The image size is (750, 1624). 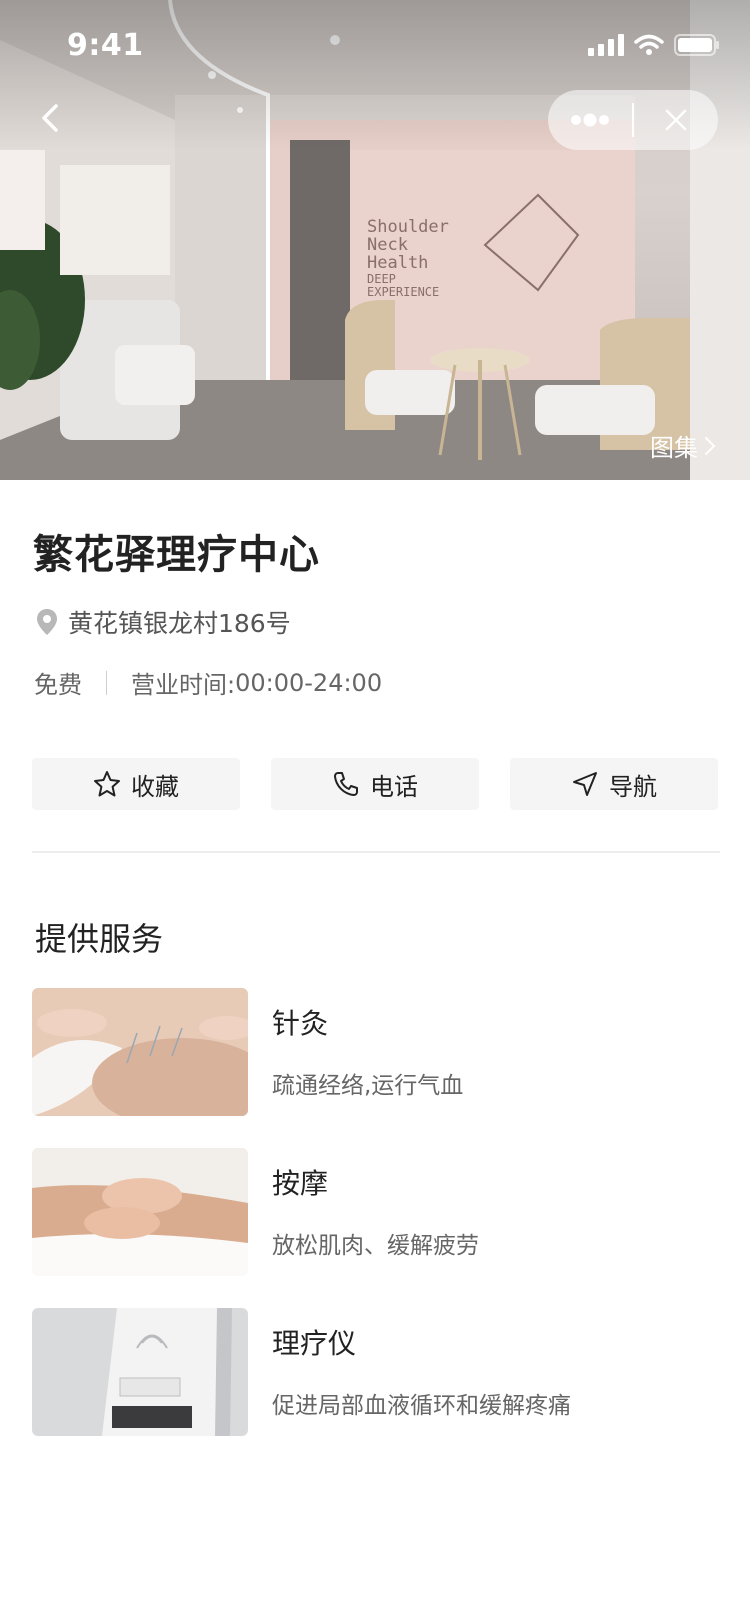 I want to click on place-meta: 免费 营业时间: 00:00-24:00, so click(x=208, y=682).